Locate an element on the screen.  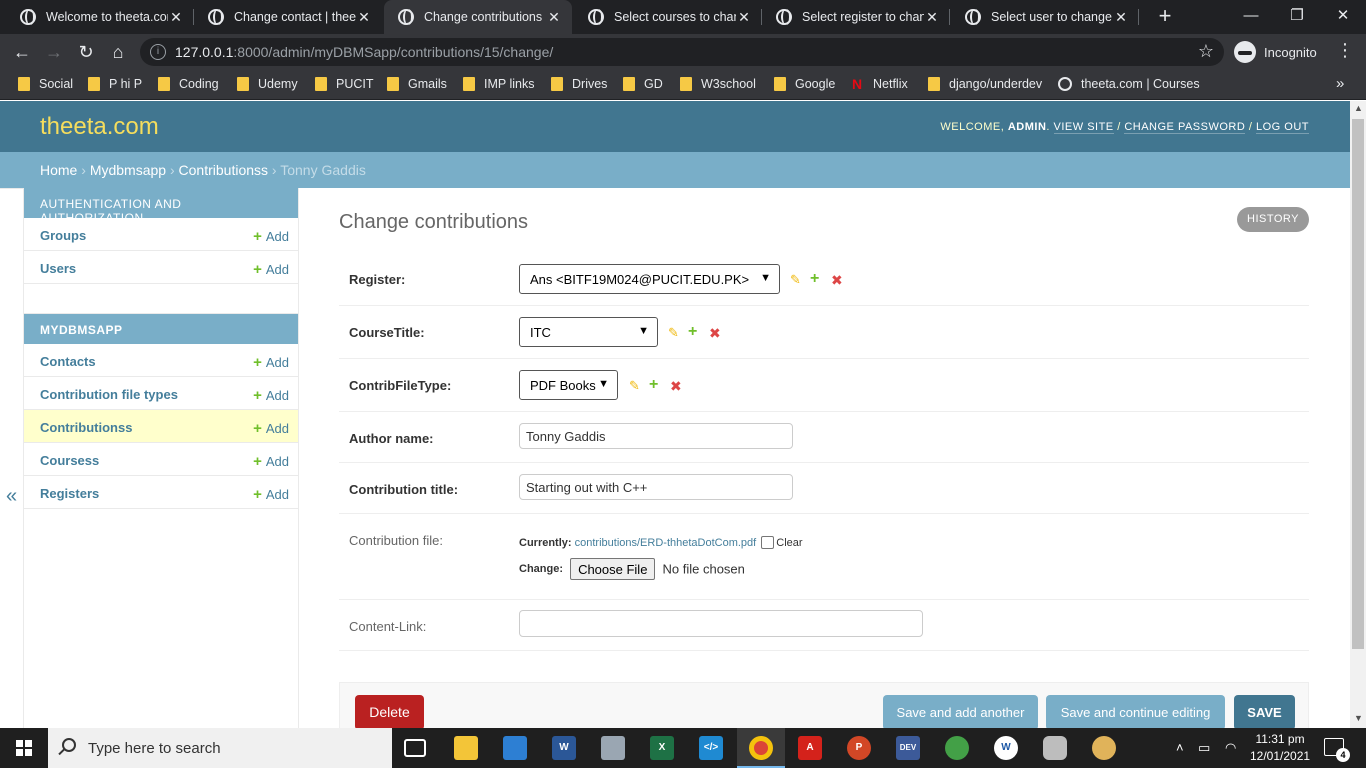
bookmark-item: W3school is located at coordinates (718, 84).